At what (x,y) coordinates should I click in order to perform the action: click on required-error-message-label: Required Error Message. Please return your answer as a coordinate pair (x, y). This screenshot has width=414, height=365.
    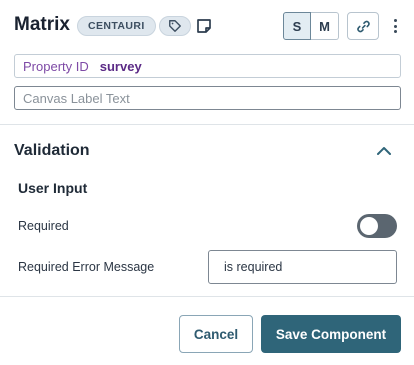
    Looking at the image, I should click on (86, 267).